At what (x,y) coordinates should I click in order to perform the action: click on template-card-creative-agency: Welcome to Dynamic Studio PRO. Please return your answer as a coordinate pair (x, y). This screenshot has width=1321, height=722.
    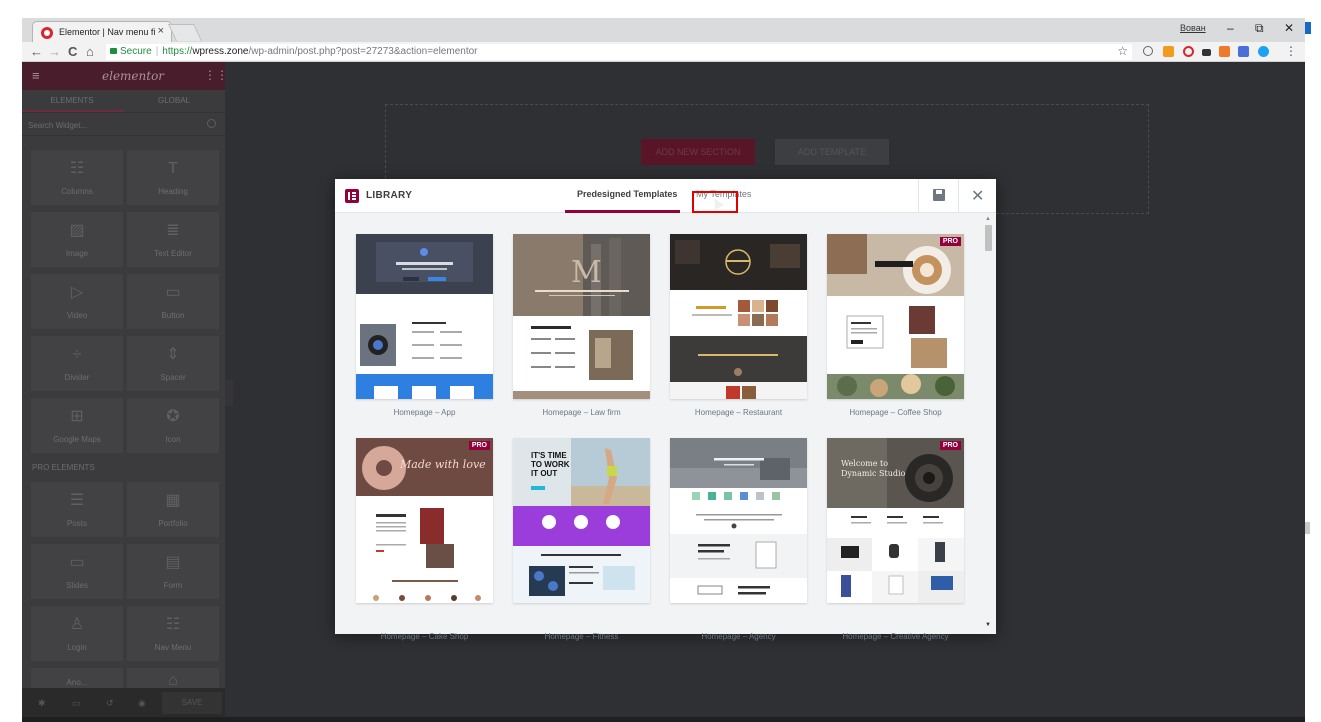
    Looking at the image, I should click on (895, 520).